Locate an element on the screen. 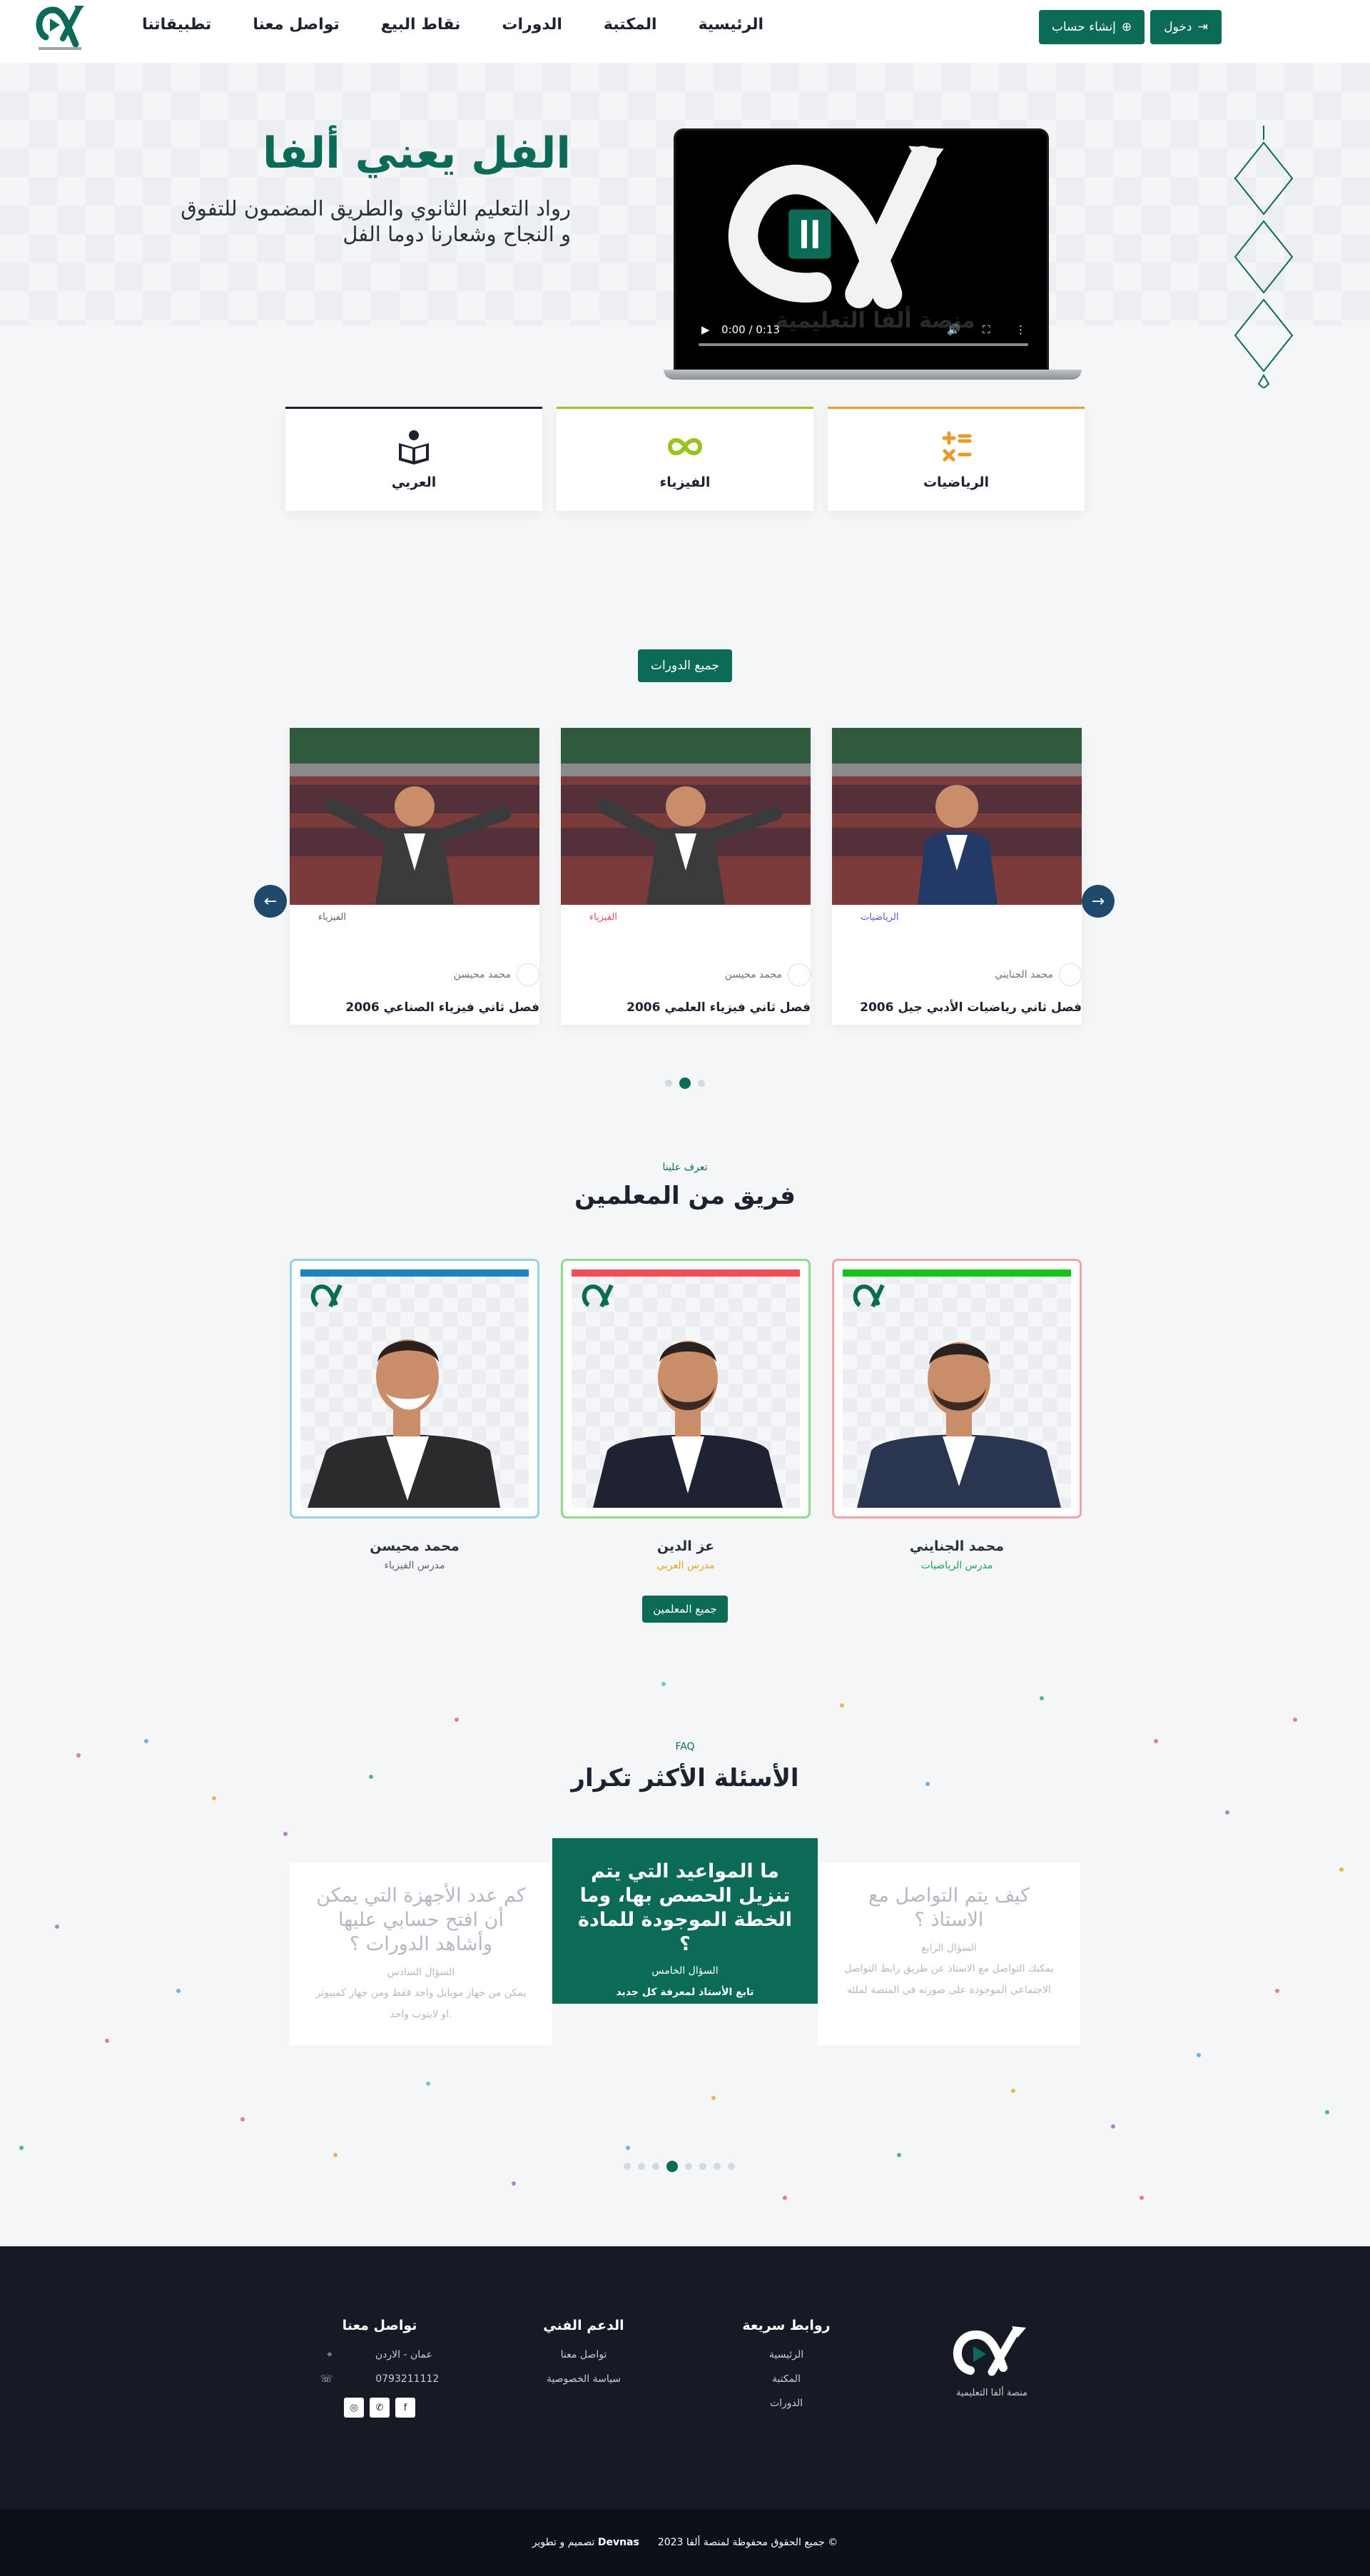 This screenshot has height=2576, width=1370. footer-col-title: الدعم الفني is located at coordinates (583, 2325).